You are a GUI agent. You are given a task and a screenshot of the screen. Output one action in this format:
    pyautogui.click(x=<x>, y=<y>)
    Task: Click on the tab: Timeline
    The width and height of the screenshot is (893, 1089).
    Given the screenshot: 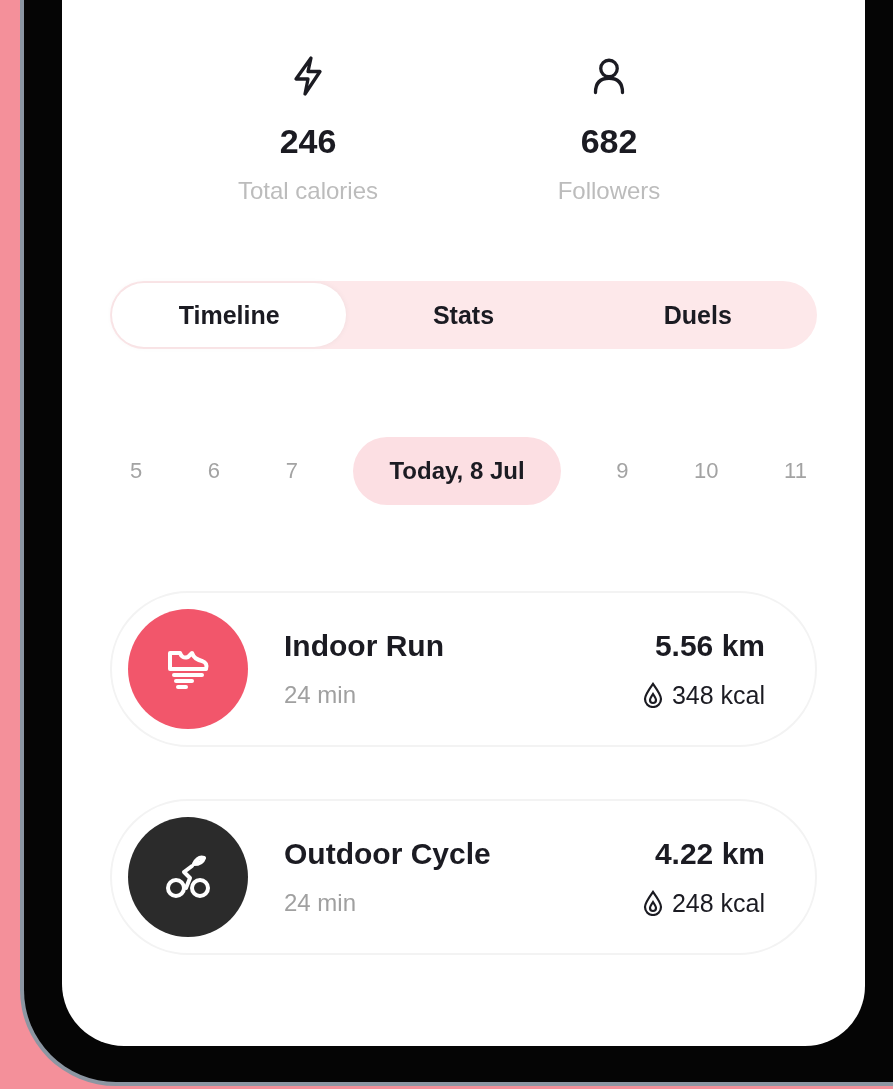 What is the action you would take?
    pyautogui.click(x=229, y=315)
    